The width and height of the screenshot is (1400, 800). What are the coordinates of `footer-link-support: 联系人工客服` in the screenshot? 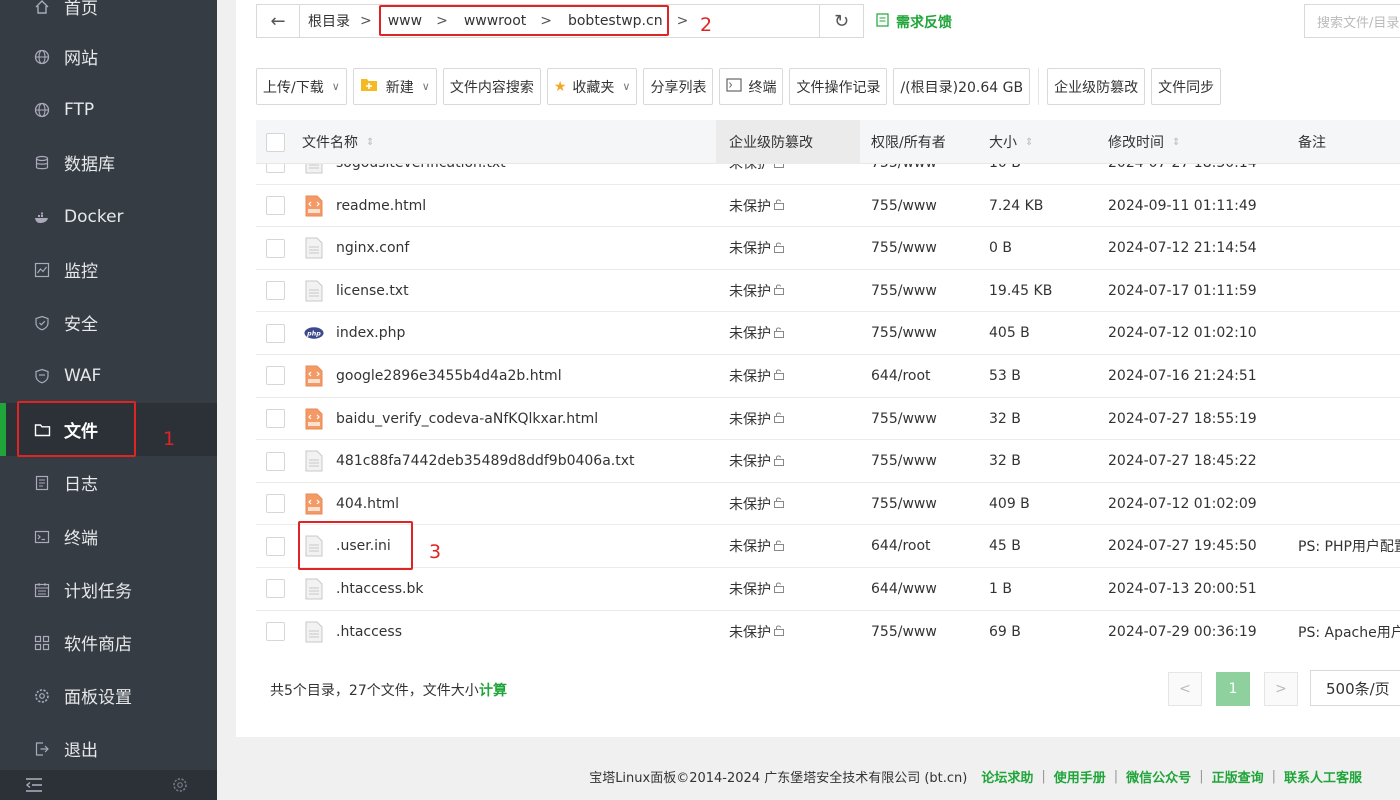 It's located at (1323, 776).